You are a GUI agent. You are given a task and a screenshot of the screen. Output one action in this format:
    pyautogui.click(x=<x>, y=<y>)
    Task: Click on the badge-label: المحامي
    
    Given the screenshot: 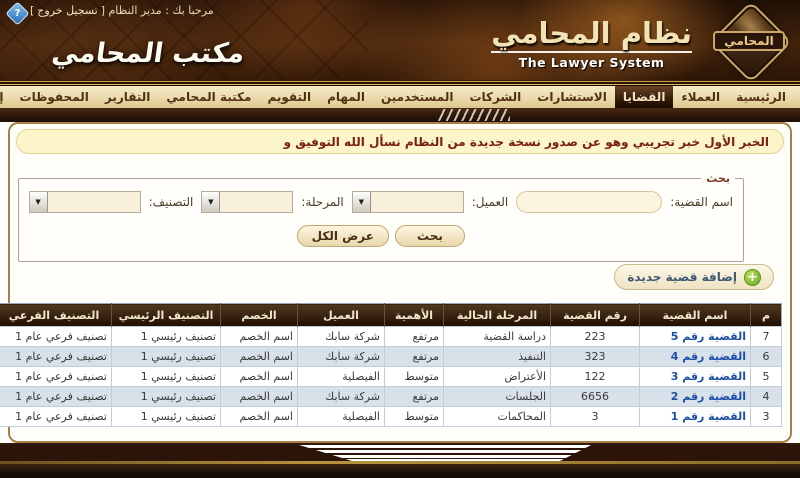 What is the action you would take?
    pyautogui.click(x=749, y=41)
    